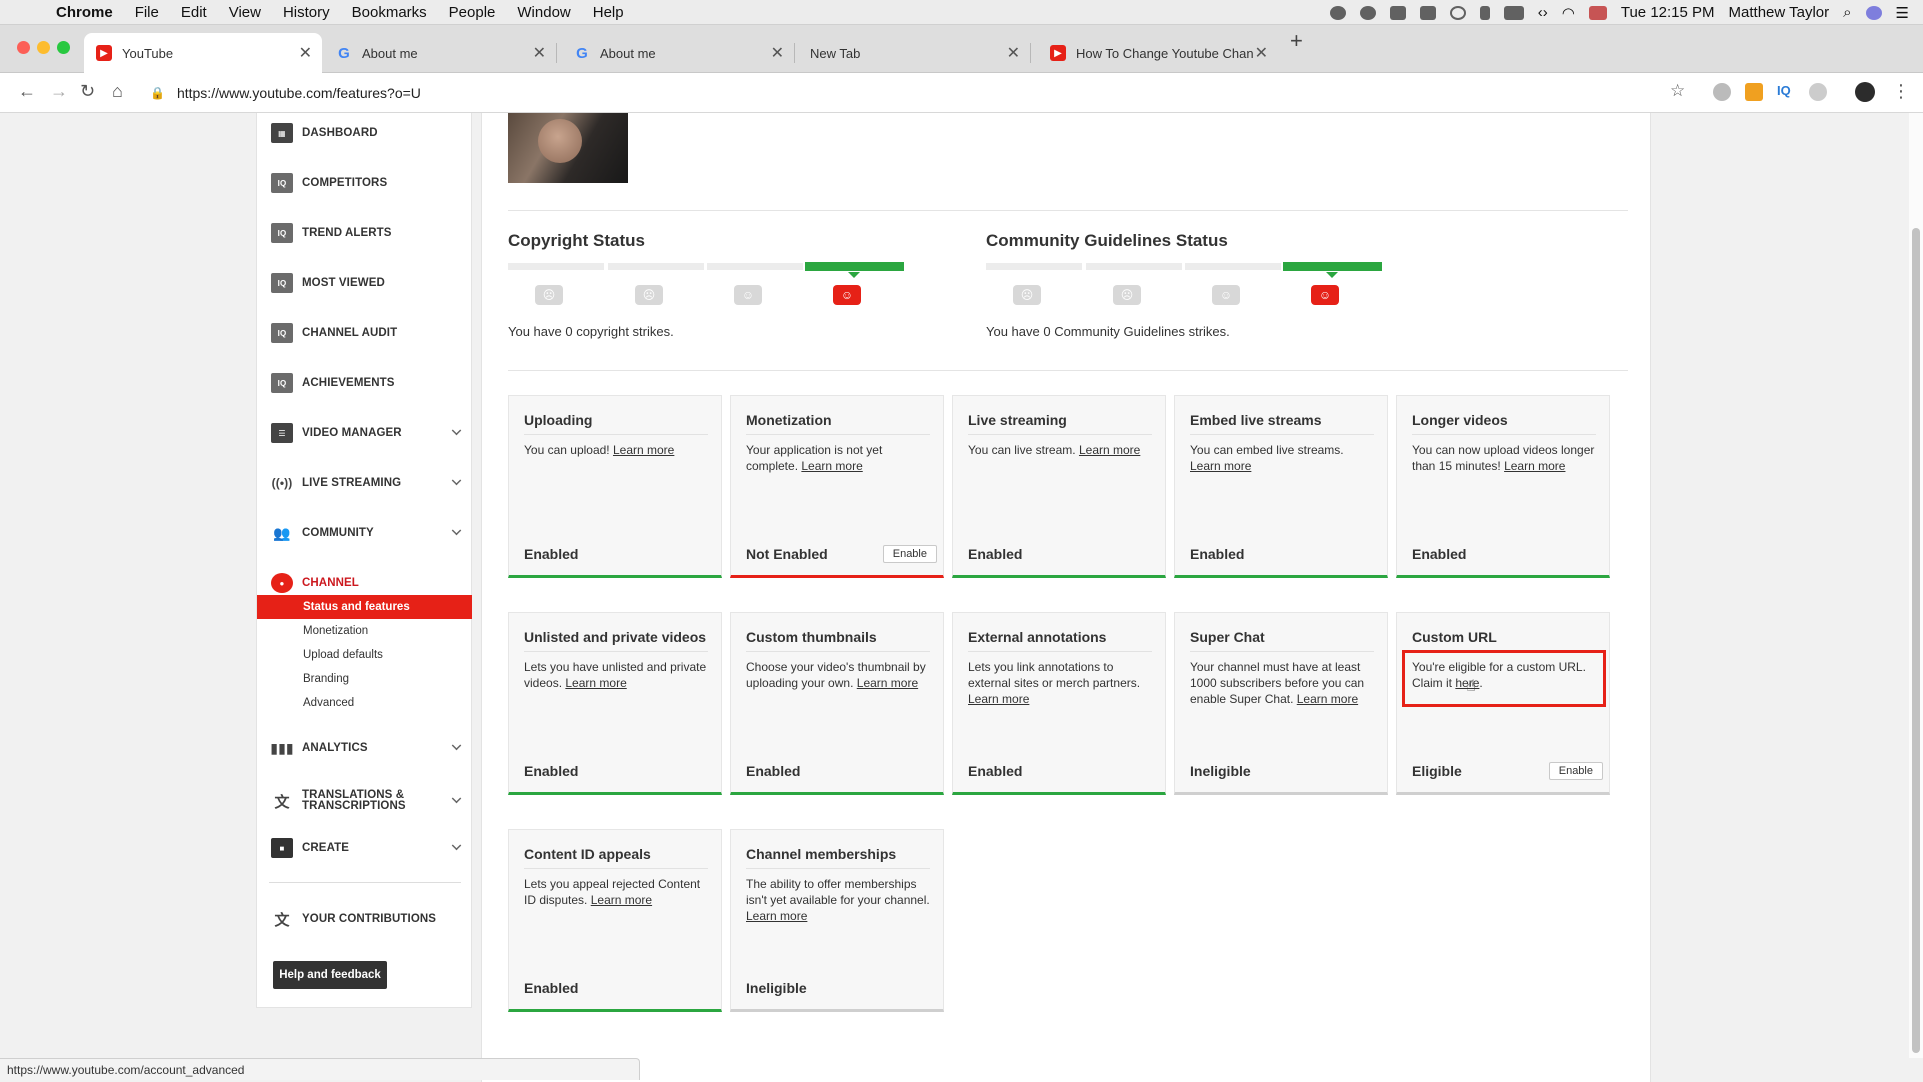 This screenshot has height=1082, width=1923. What do you see at coordinates (615, 637) in the screenshot?
I see `card-title: Unlisted and private videos` at bounding box center [615, 637].